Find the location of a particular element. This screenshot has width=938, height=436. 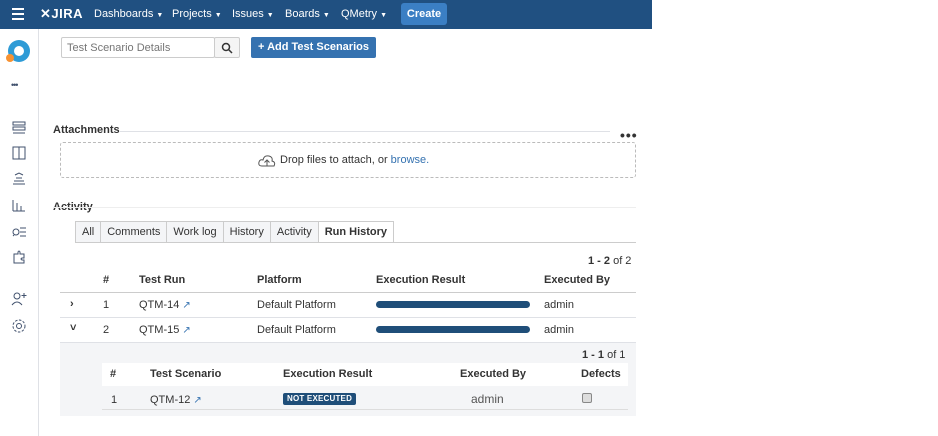

run-history-pager: 1 - 2 of 2 is located at coordinates (610, 261).